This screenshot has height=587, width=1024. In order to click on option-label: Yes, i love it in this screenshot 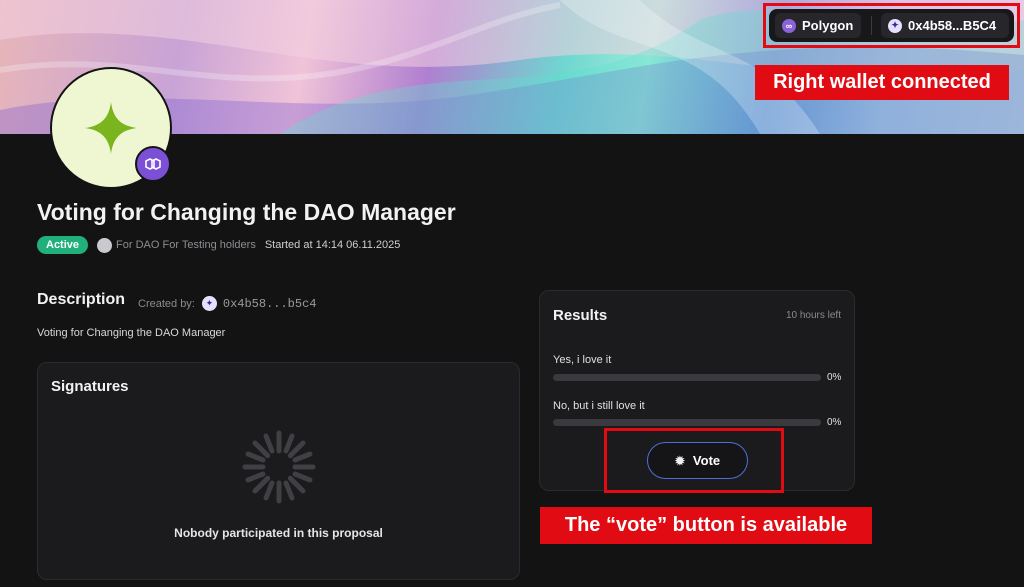, I will do `click(582, 360)`.